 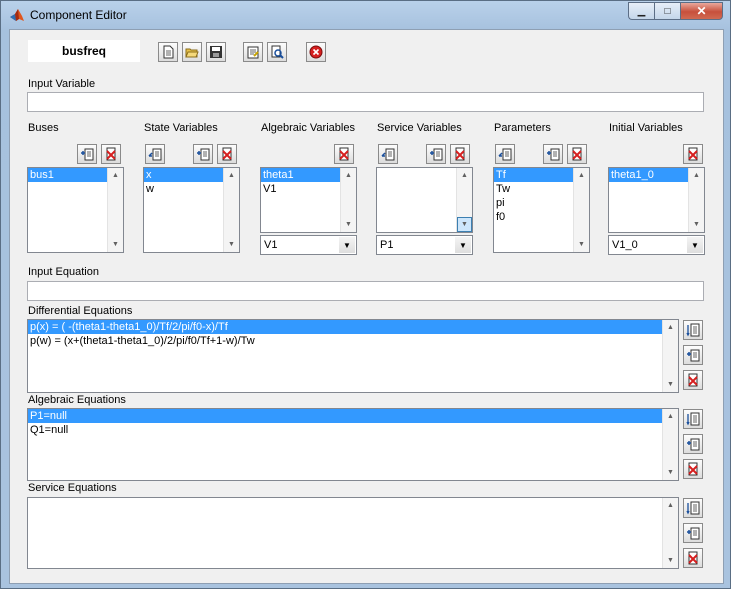 I want to click on parameters-list: Tf Tw pi f0 ▲ ▼, so click(x=541, y=210).